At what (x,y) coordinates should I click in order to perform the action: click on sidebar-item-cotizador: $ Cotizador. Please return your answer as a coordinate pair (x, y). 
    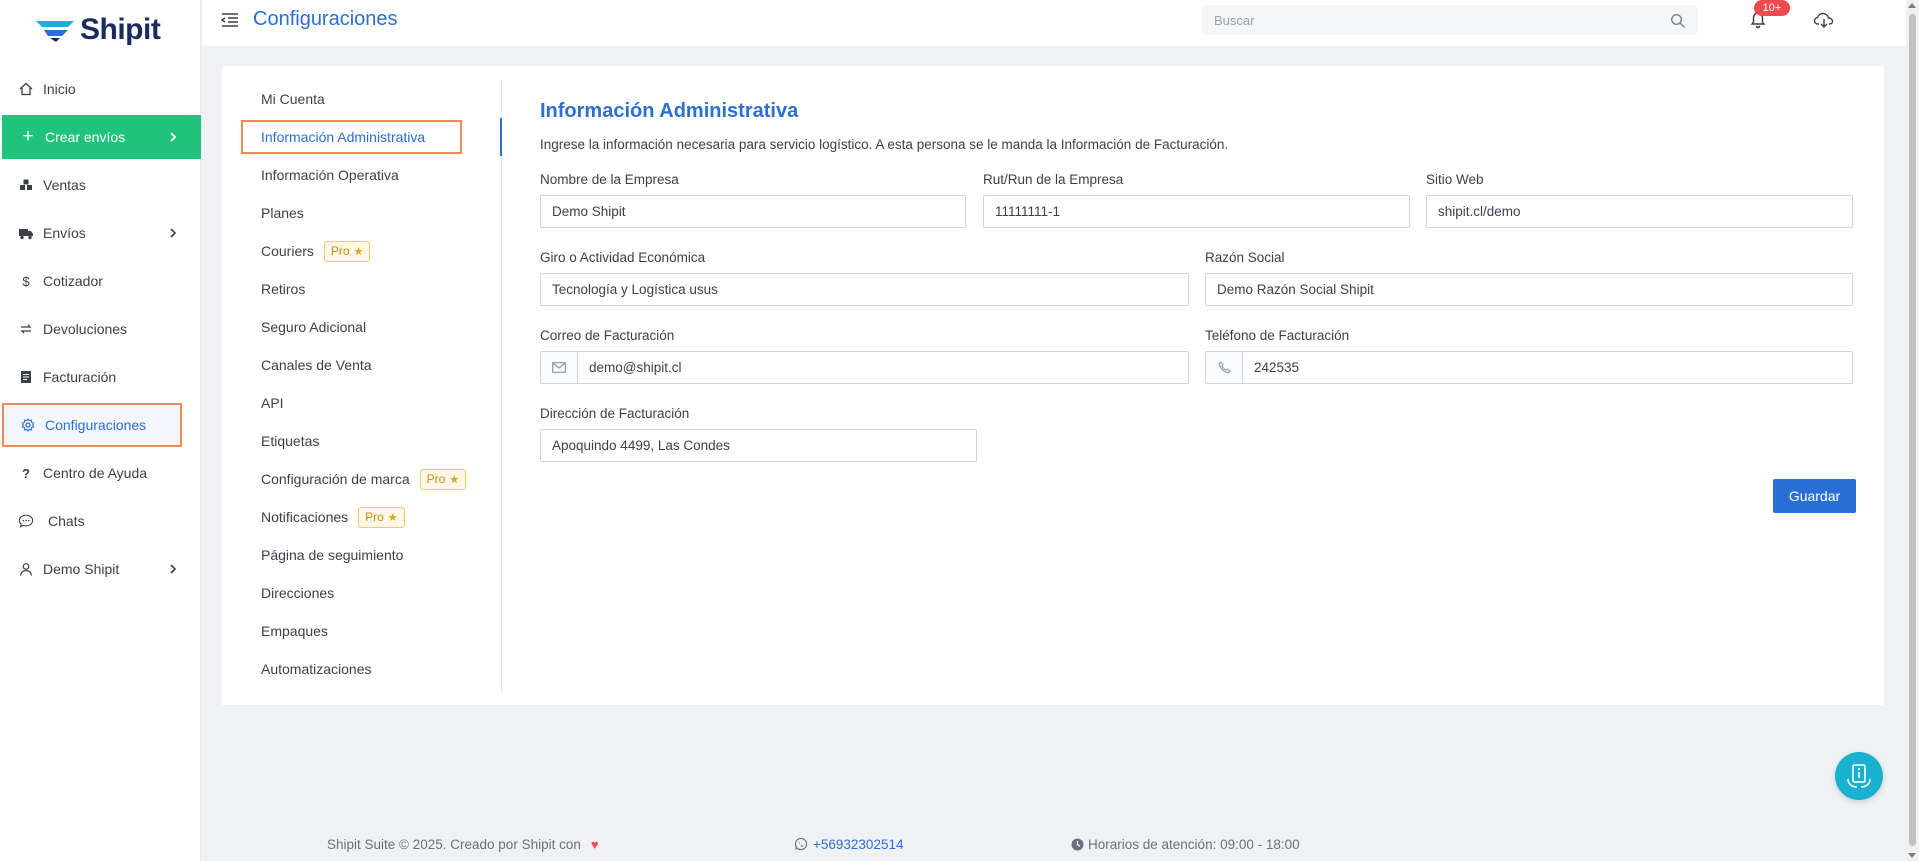
    Looking at the image, I should click on (100, 281).